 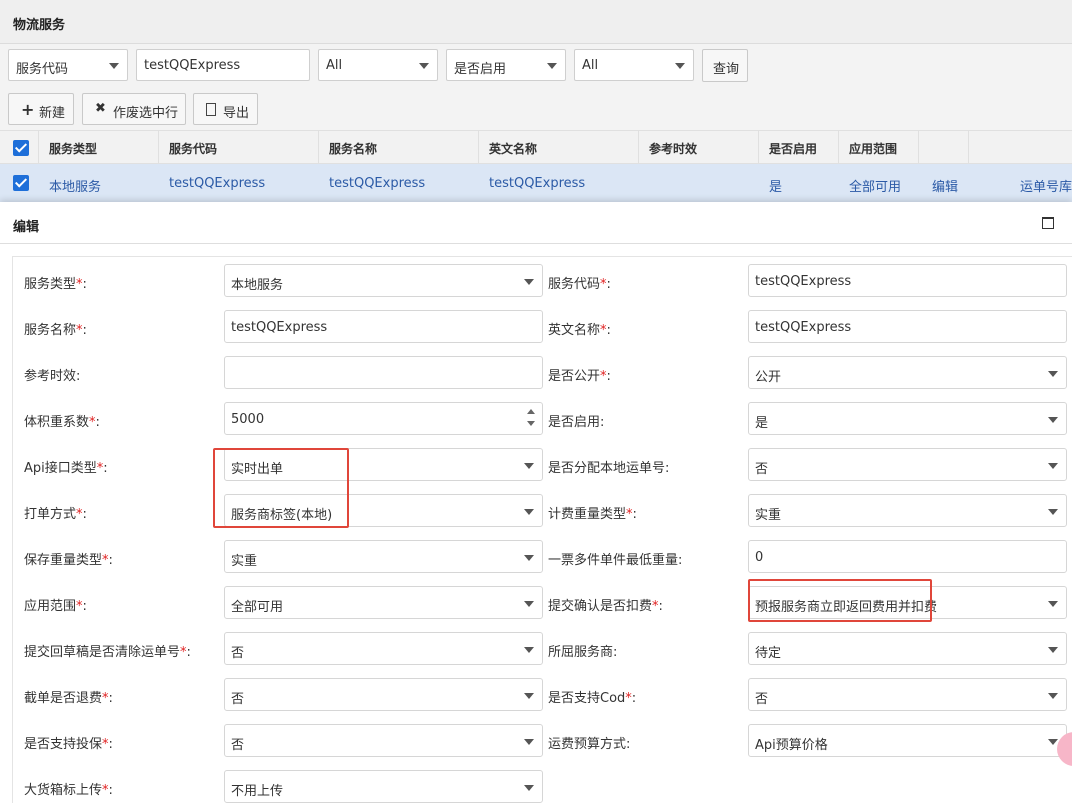 I want to click on assign-local-no-select: 否, so click(x=907, y=464).